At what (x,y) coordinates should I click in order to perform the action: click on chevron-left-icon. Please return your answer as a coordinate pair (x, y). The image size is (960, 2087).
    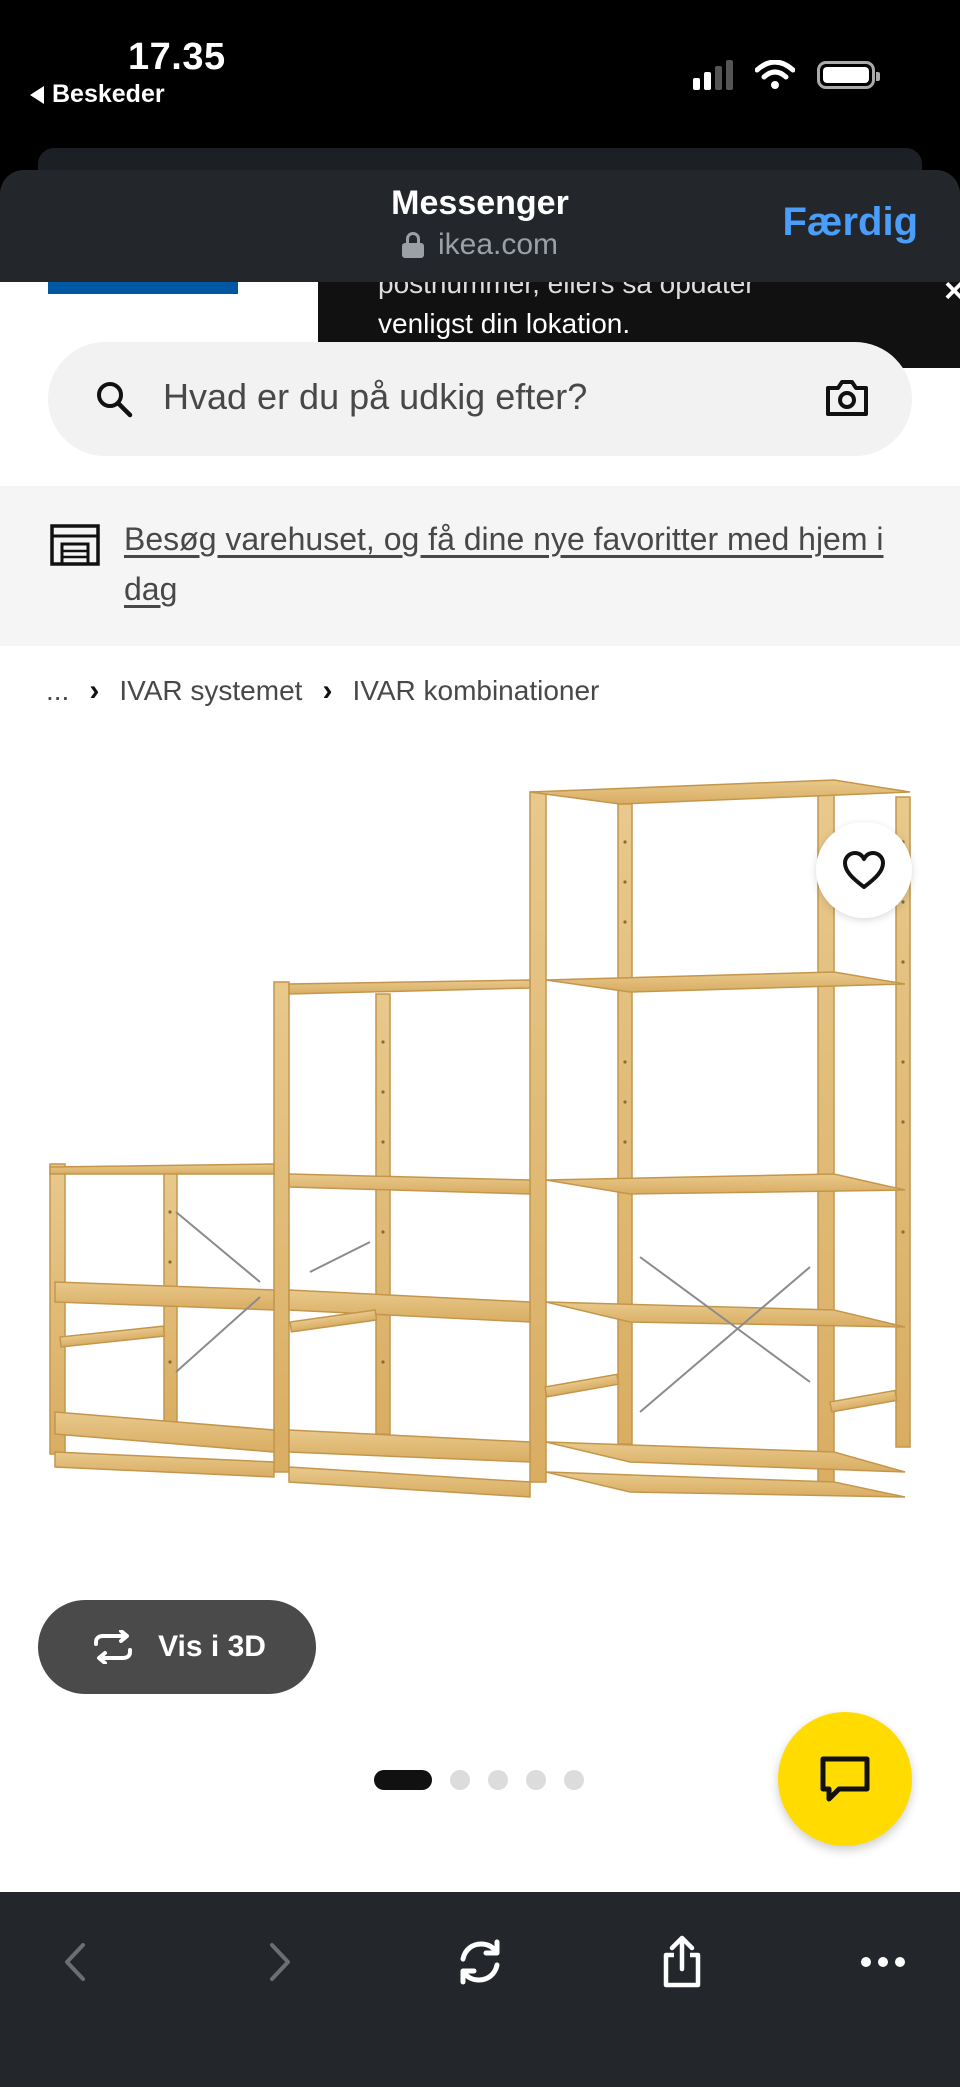
    Looking at the image, I should click on (75, 1962).